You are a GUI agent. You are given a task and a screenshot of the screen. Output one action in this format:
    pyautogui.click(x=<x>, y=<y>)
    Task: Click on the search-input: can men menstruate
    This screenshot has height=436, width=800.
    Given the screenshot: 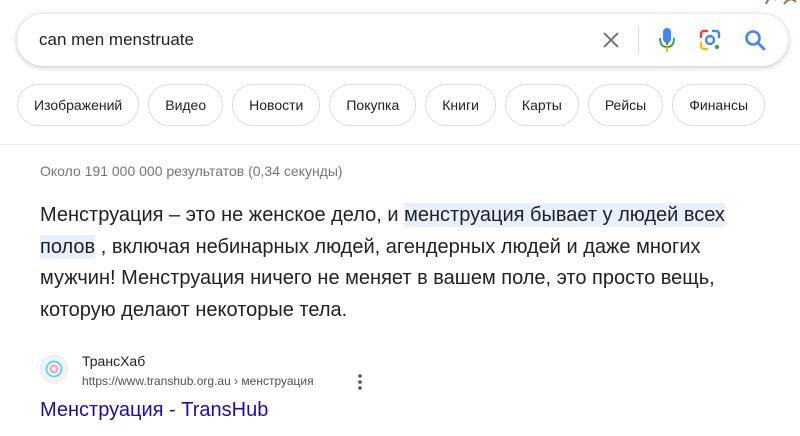 What is the action you would take?
    pyautogui.click(x=116, y=40)
    